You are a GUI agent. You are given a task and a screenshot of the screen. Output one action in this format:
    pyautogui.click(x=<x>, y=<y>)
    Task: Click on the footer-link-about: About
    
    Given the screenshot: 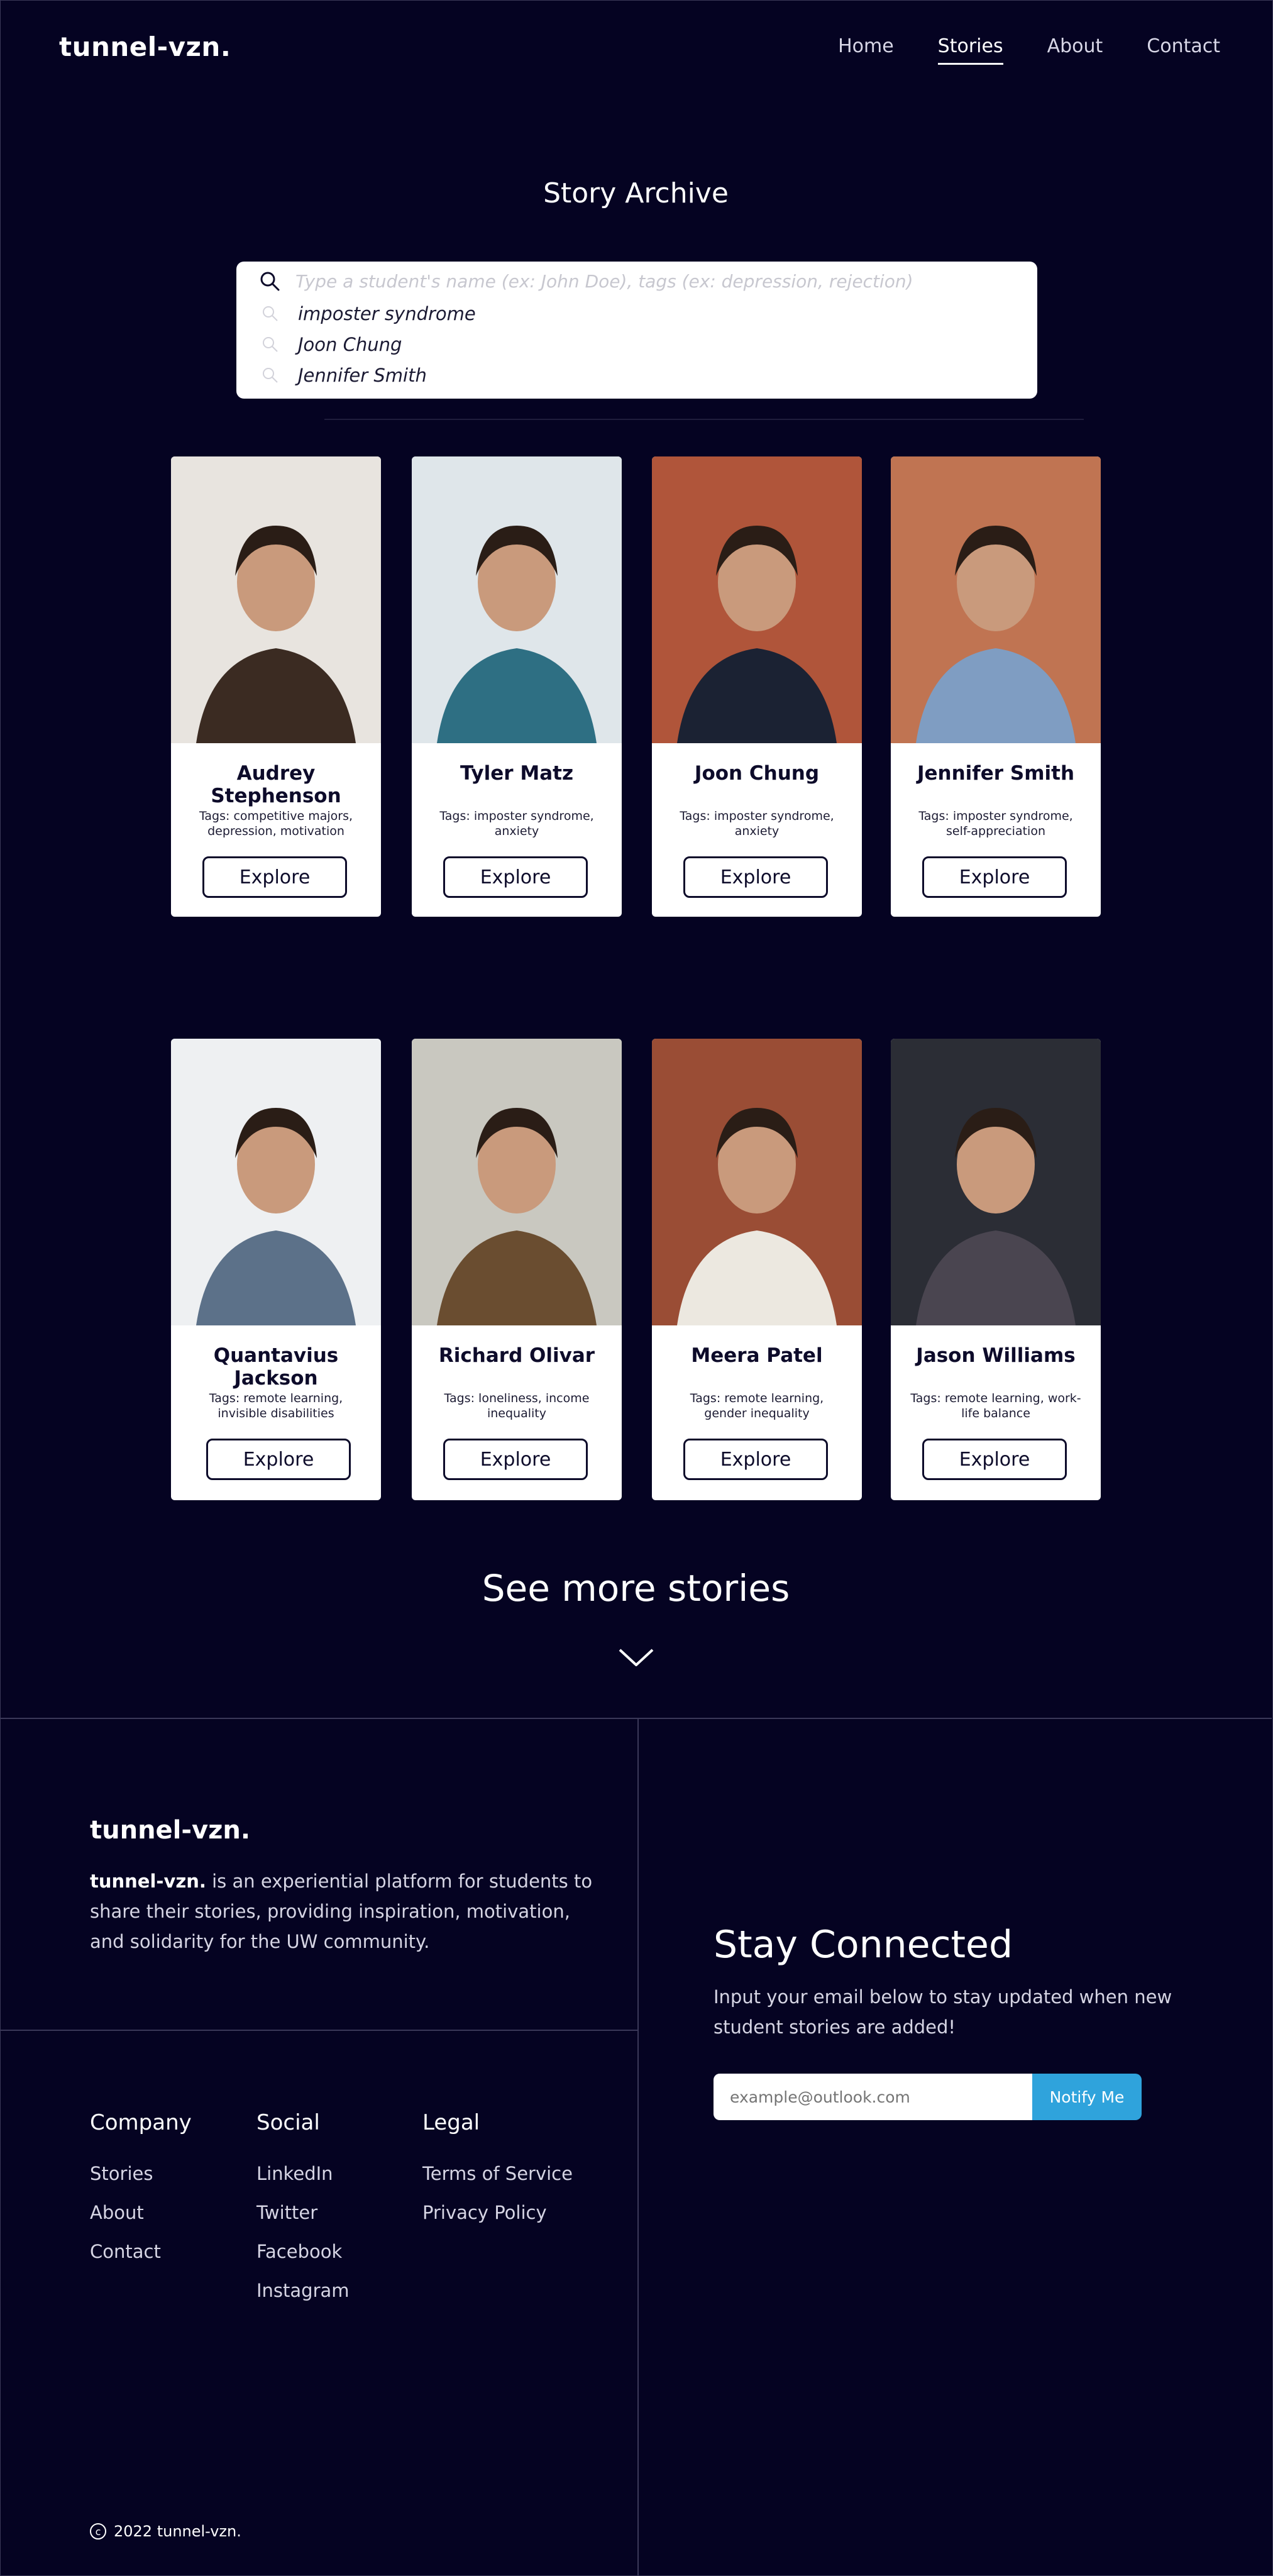 What is the action you would take?
    pyautogui.click(x=117, y=2212)
    